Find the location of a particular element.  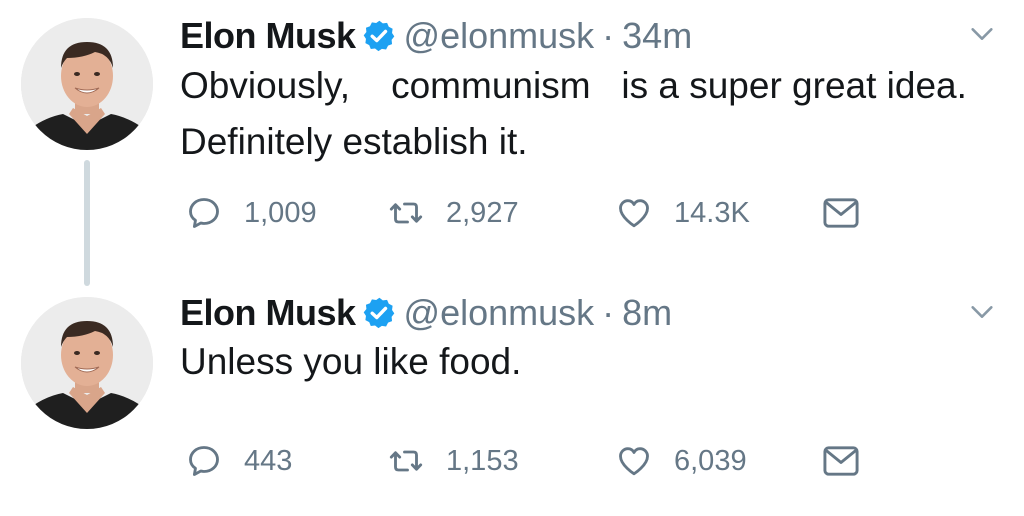

tweet-text: Unless you like food. is located at coordinates (351, 361).